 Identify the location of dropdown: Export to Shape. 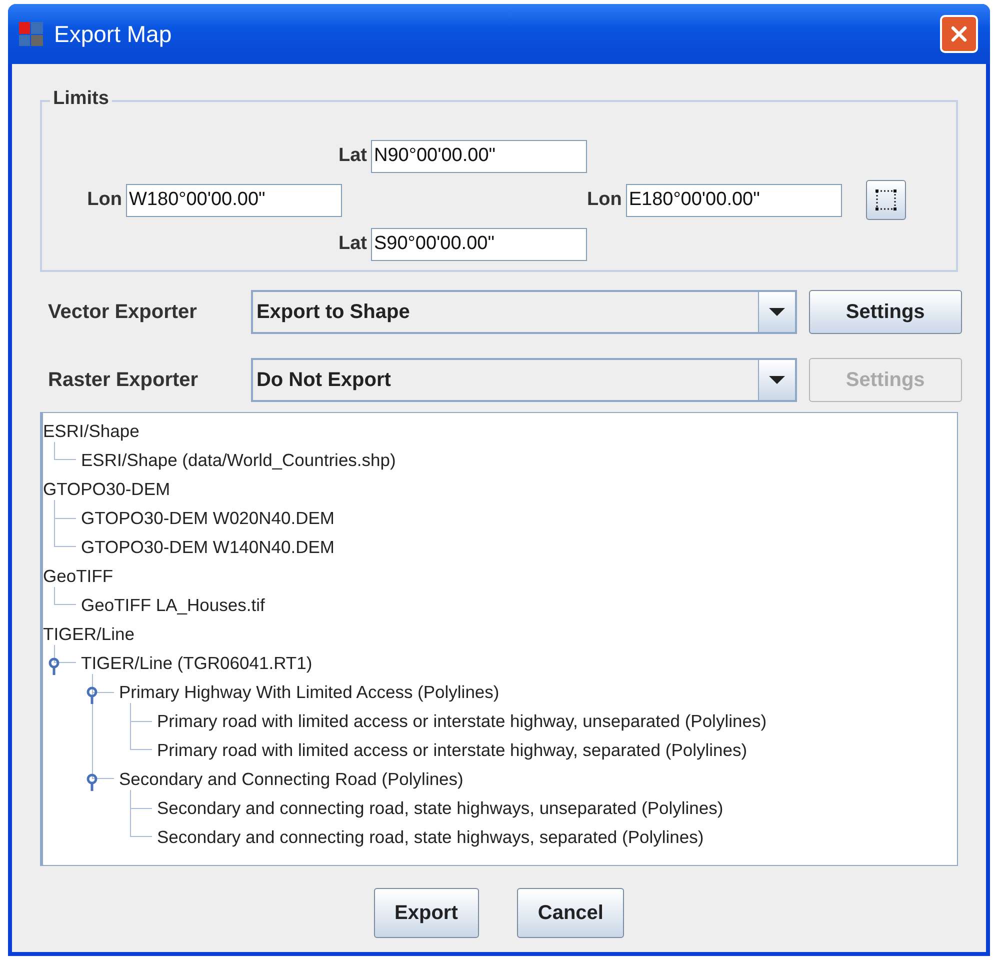
(524, 312).